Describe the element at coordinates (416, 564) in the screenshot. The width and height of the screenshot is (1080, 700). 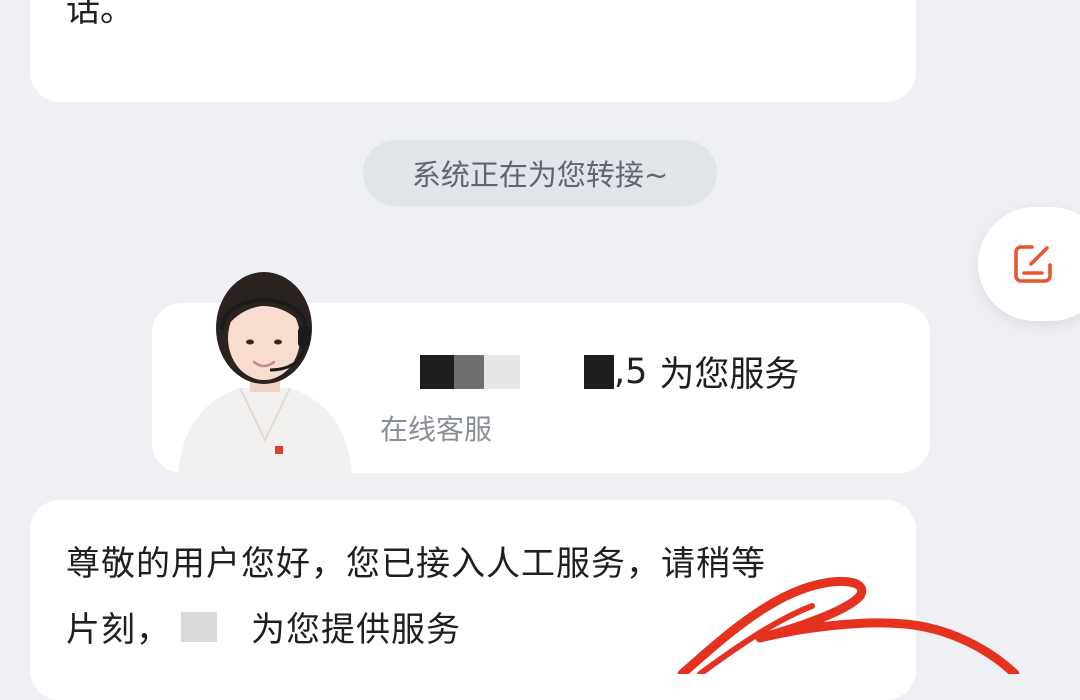
I see `agent-message-line1: 尊敬的用户您好，您已接入人工服务，请稍等` at that location.